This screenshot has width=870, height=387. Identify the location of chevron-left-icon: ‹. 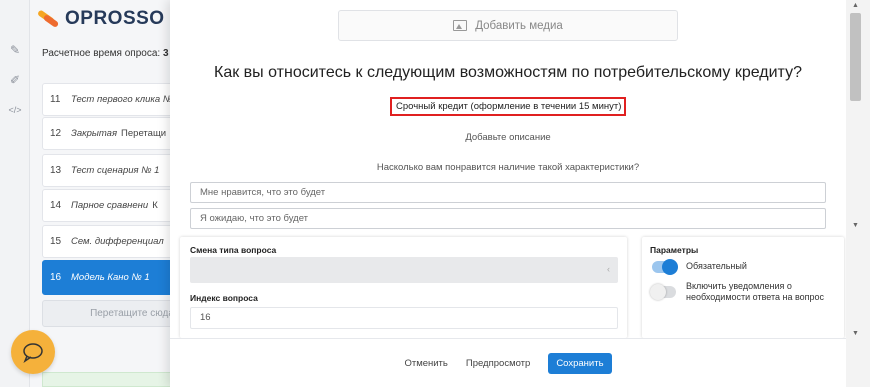
(608, 269).